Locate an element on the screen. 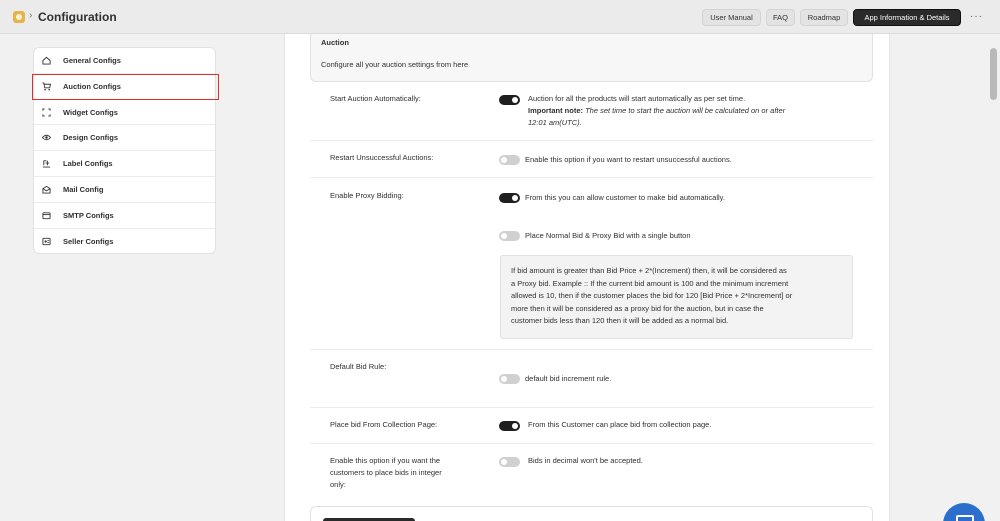 Image resolution: width=1000 pixels, height=521 pixels. next-section-card is located at coordinates (591, 513).